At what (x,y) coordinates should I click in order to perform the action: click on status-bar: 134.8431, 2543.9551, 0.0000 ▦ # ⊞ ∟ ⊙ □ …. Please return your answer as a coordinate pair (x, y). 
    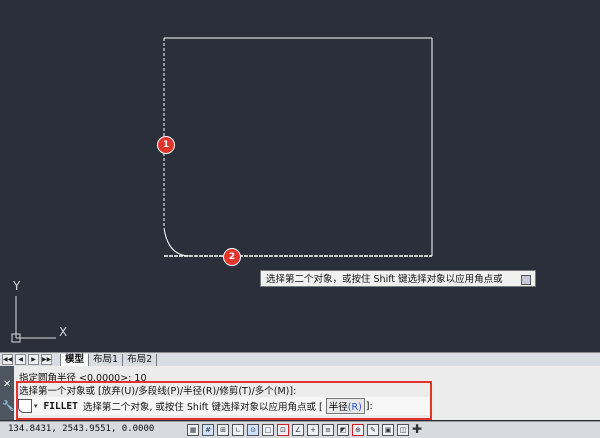
    Looking at the image, I should click on (300, 429).